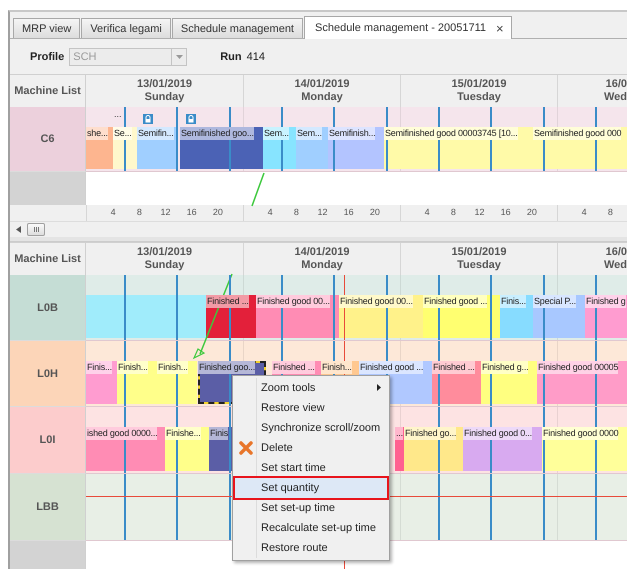 This screenshot has height=569, width=627. I want to click on run-label: Run, so click(231, 56).